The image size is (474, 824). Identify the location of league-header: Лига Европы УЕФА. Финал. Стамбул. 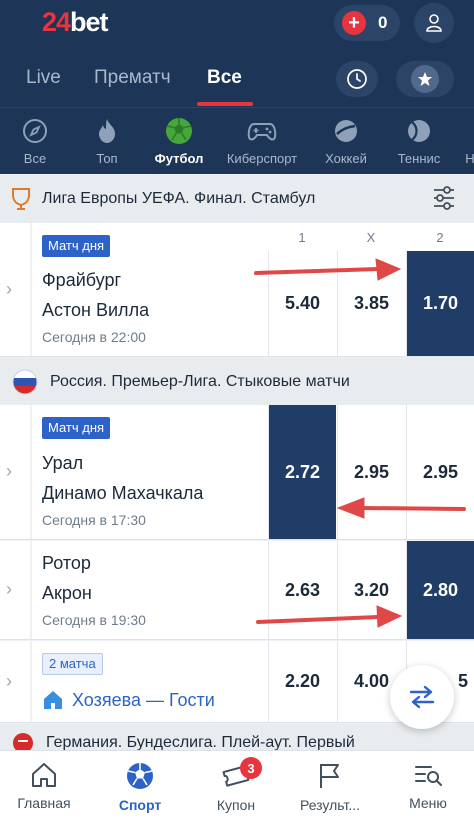
(237, 199).